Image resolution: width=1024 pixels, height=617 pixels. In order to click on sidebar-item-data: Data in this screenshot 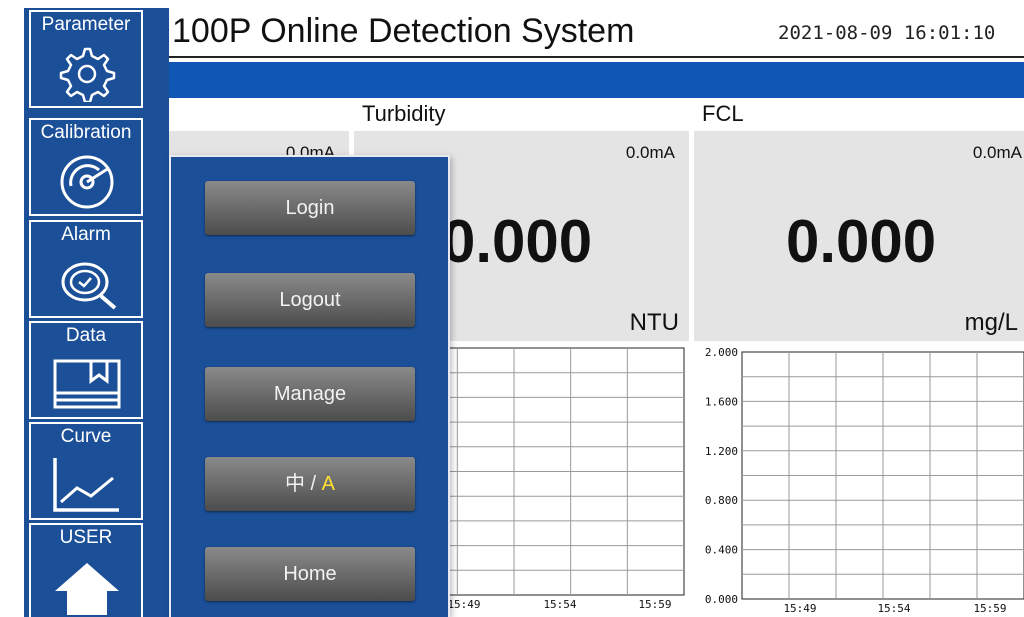, I will do `click(86, 370)`.